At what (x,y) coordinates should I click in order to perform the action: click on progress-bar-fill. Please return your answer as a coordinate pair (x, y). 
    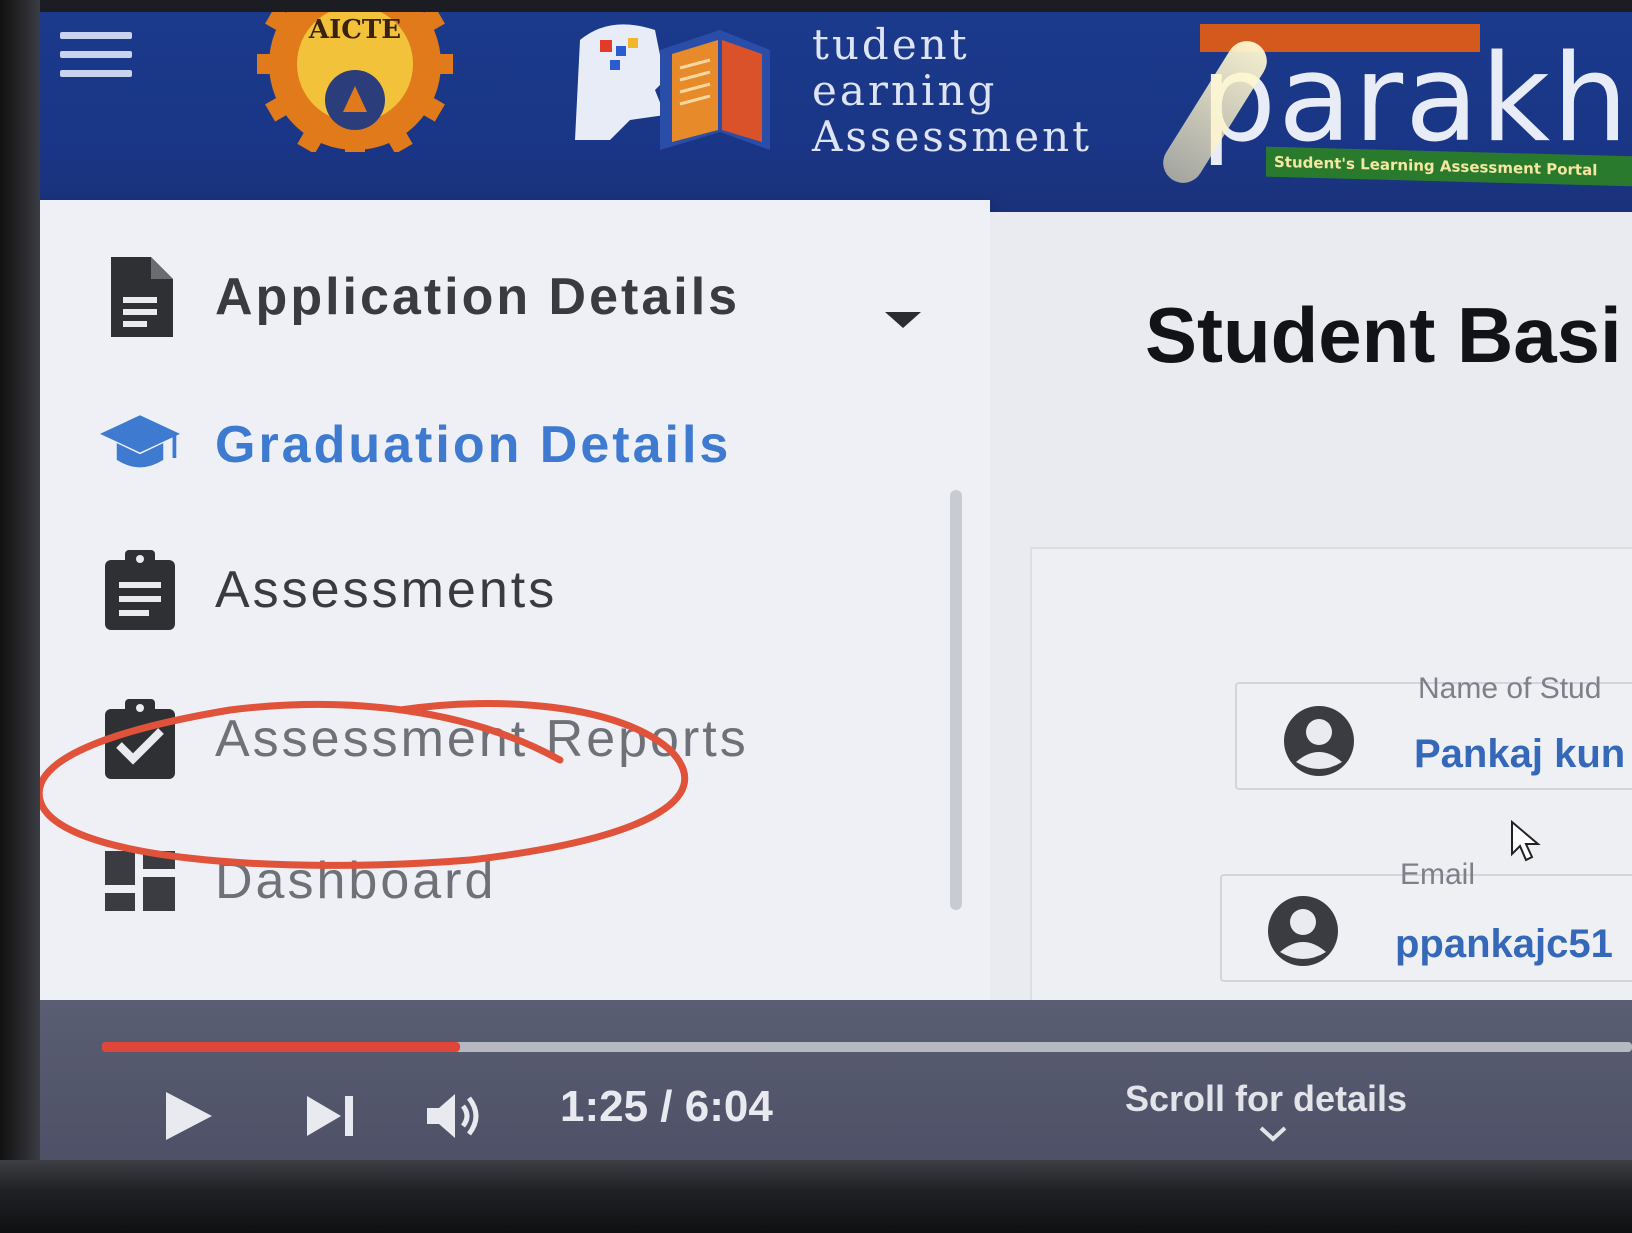
    Looking at the image, I should click on (281, 1047).